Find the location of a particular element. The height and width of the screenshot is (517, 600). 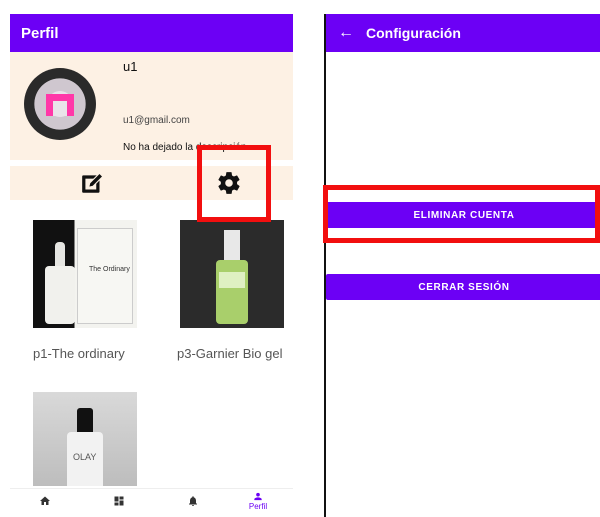

product-image: OLAY is located at coordinates (85, 439).